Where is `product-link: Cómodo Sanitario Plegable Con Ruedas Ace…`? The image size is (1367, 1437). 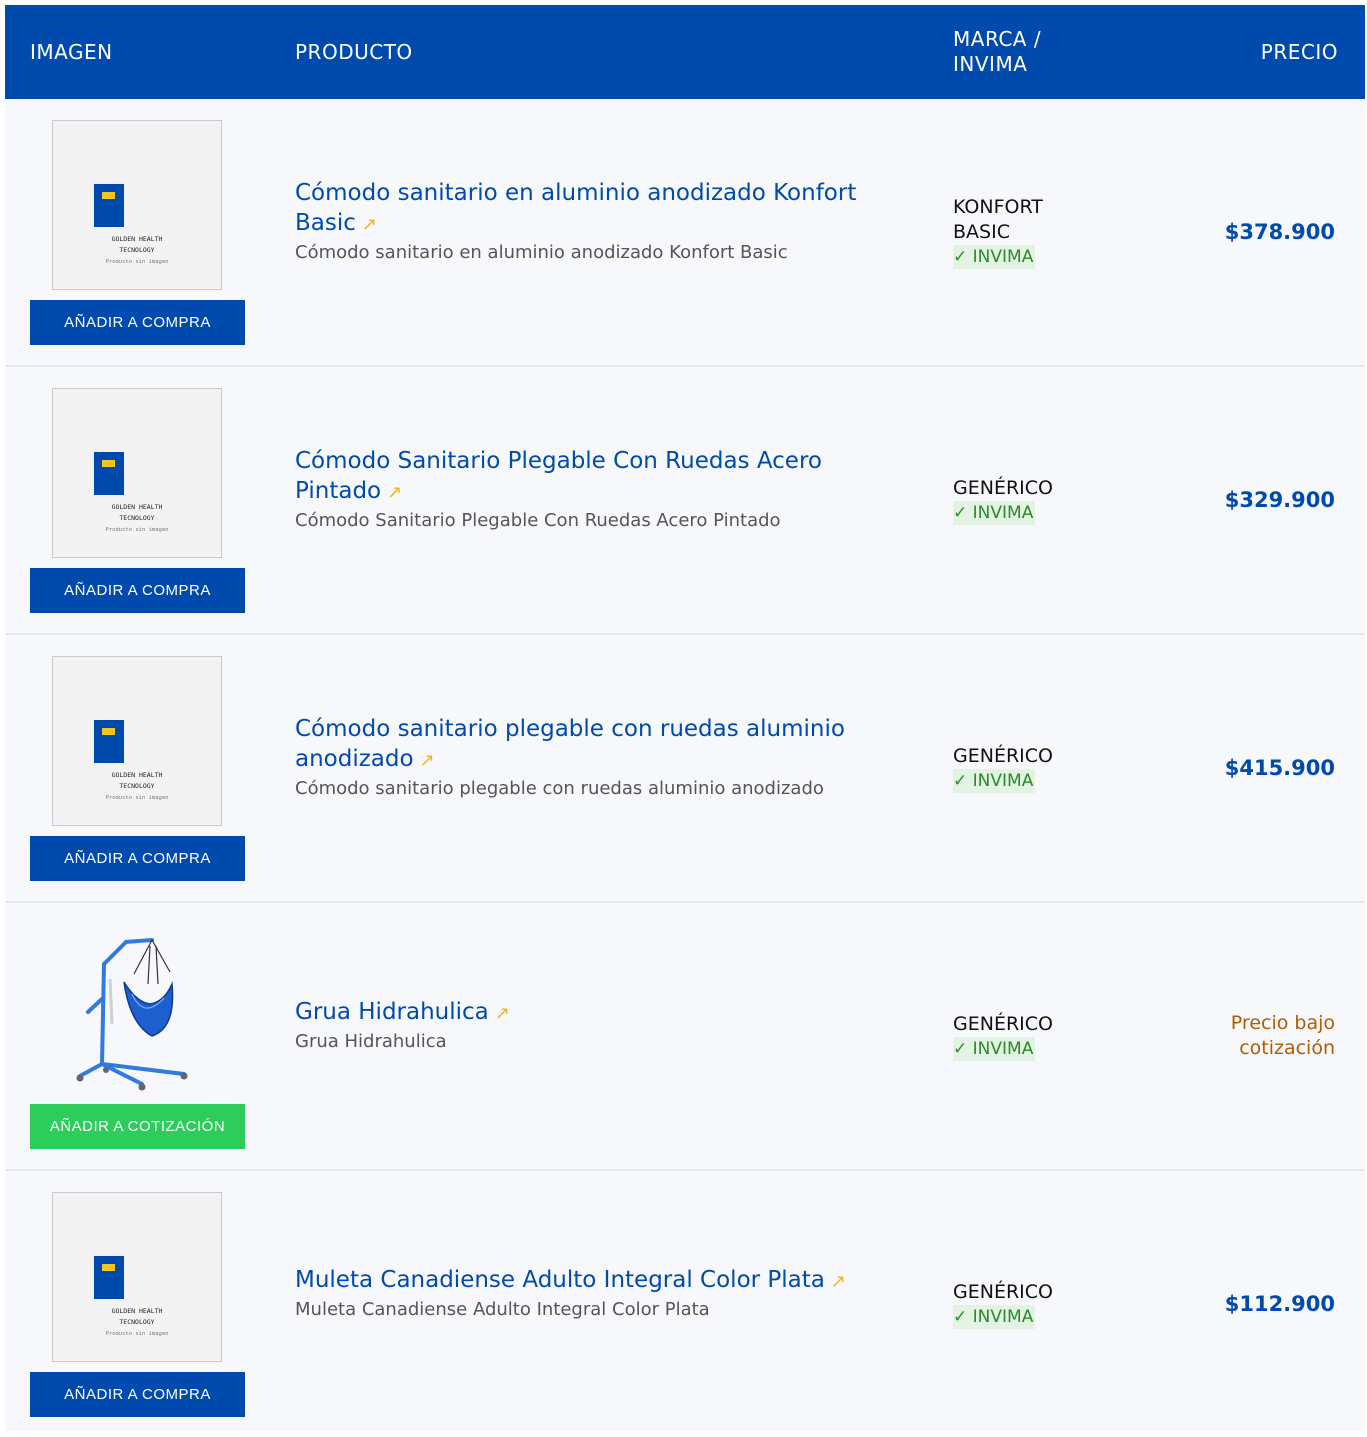 product-link: Cómodo Sanitario Plegable Con Ruedas Ace… is located at coordinates (605, 477).